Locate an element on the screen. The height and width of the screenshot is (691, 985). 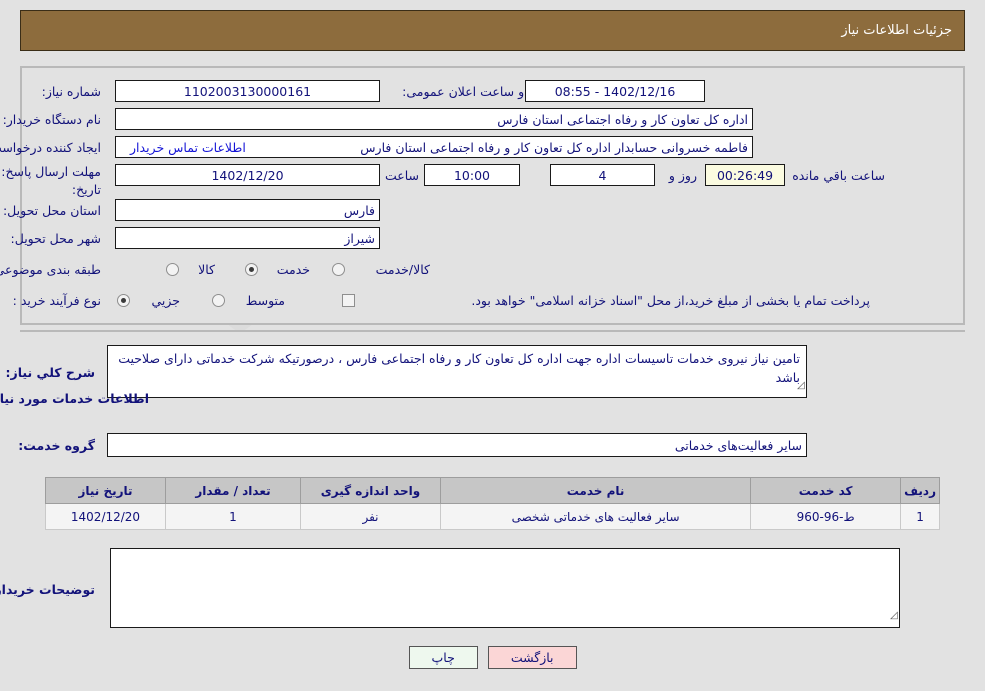
back-button: بازگشت is located at coordinates (532, 657).